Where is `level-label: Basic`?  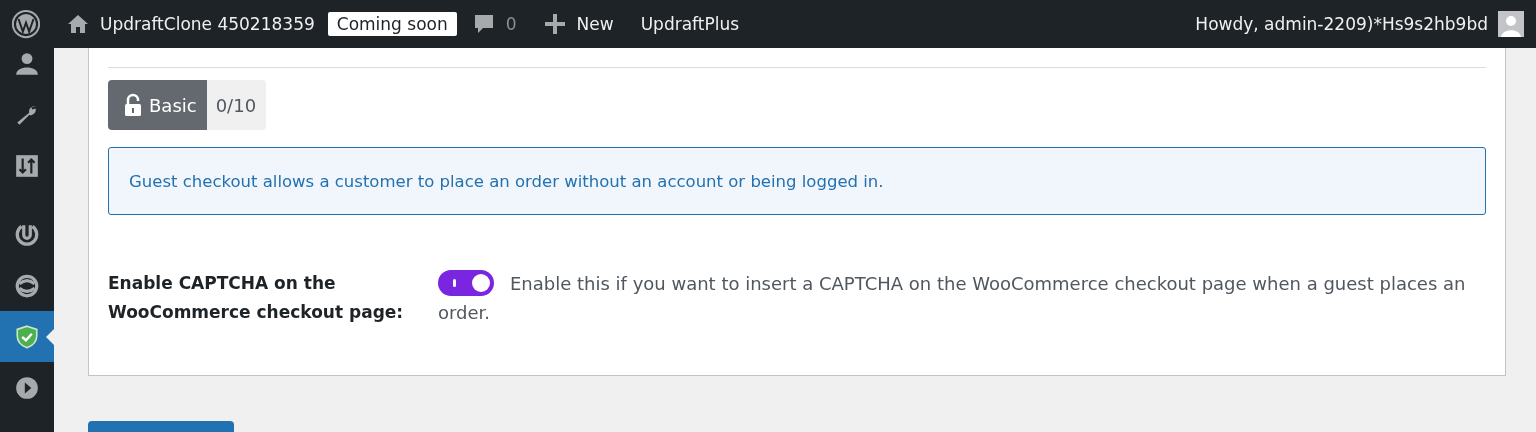 level-label: Basic is located at coordinates (173, 105).